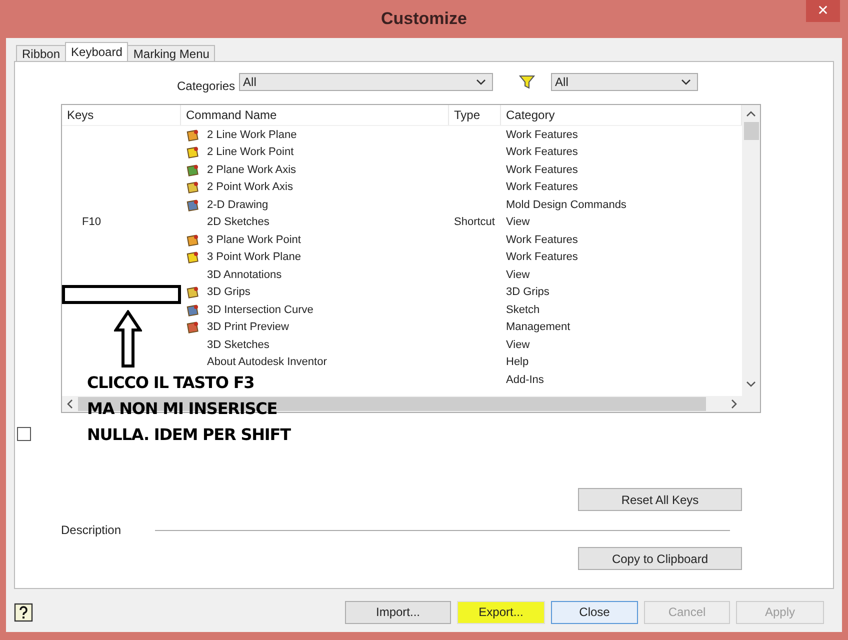 This screenshot has width=848, height=640. I want to click on table-cell: Management, so click(538, 327).